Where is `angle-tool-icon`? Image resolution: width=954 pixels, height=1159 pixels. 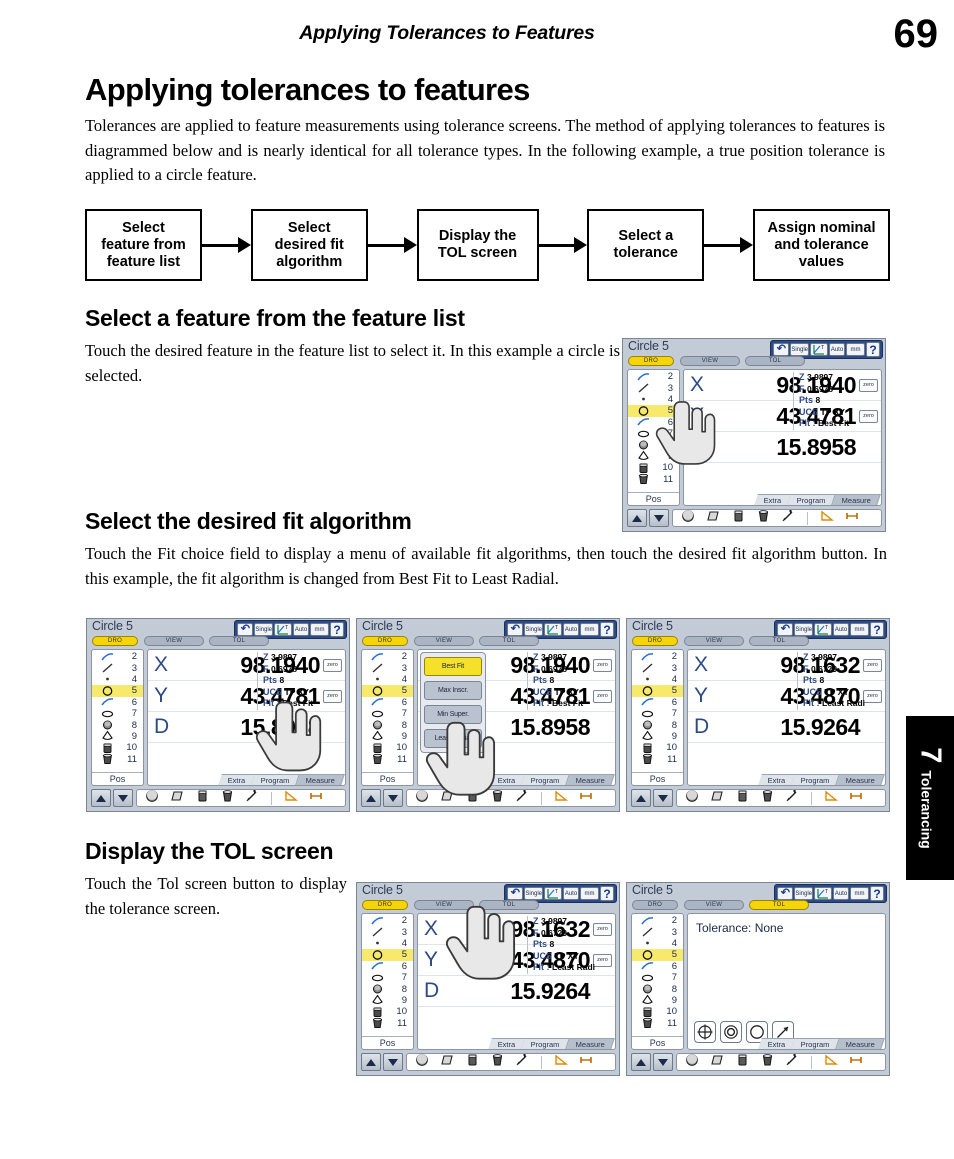
angle-tool-icon is located at coordinates (561, 1062).